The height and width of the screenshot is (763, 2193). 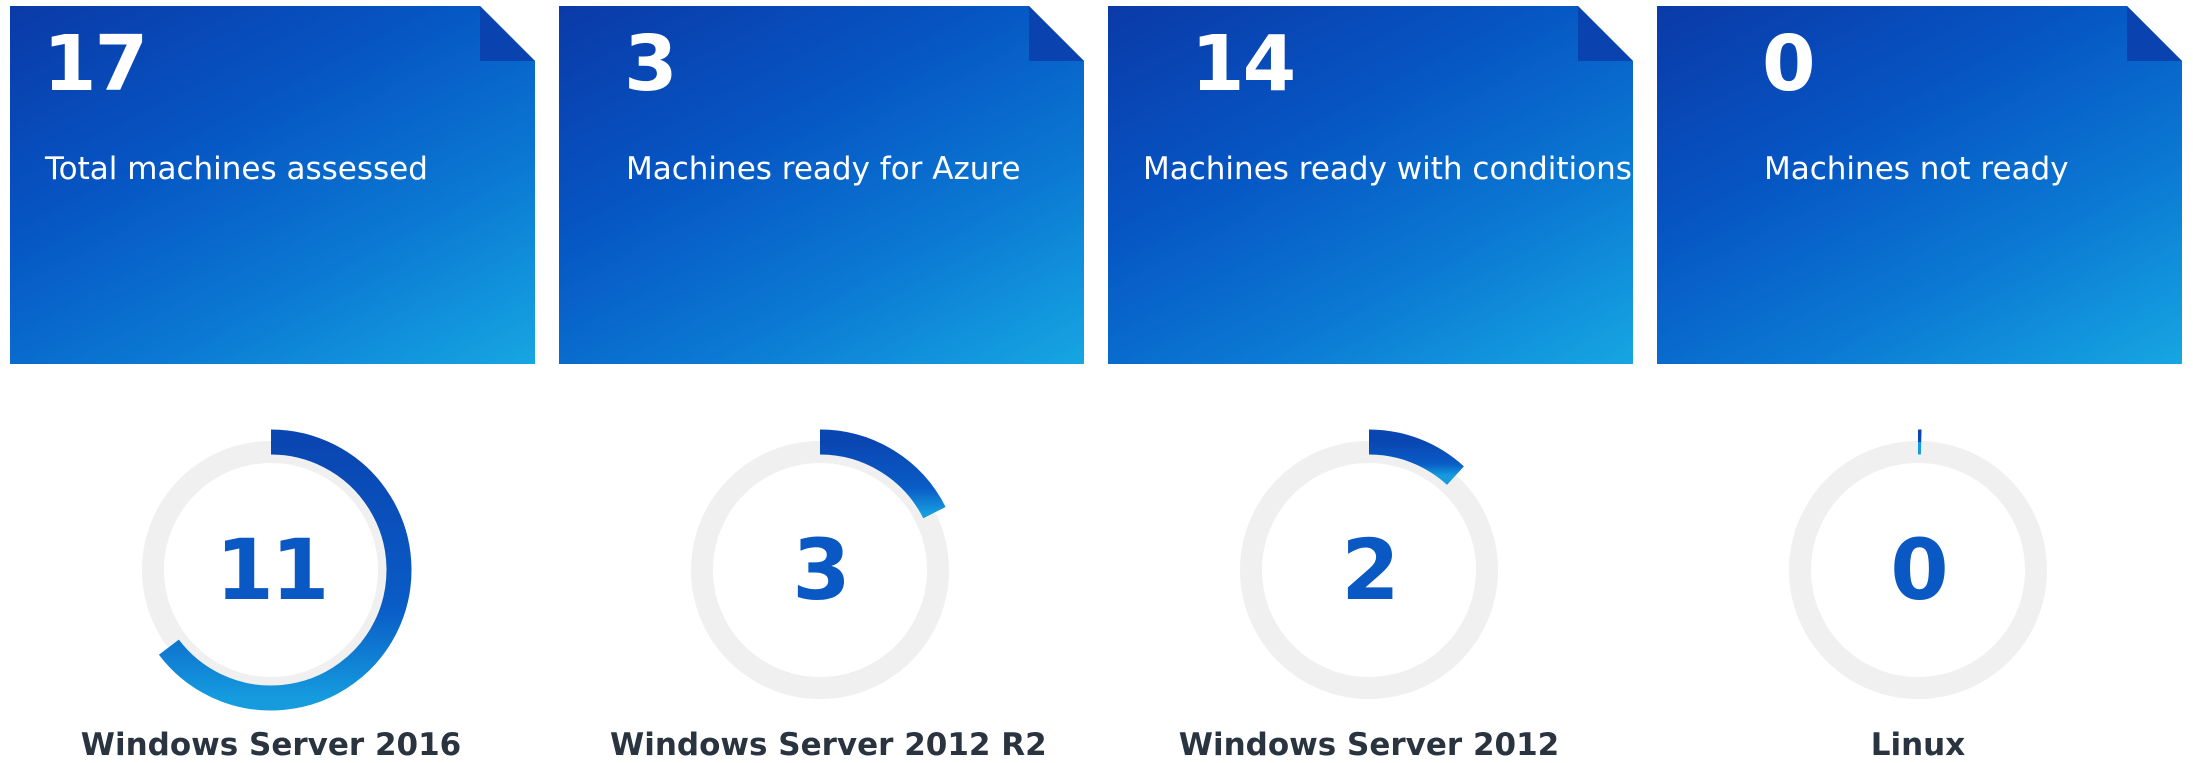 I want to click on os-label: Windows Server 2016, so click(x=271, y=745).